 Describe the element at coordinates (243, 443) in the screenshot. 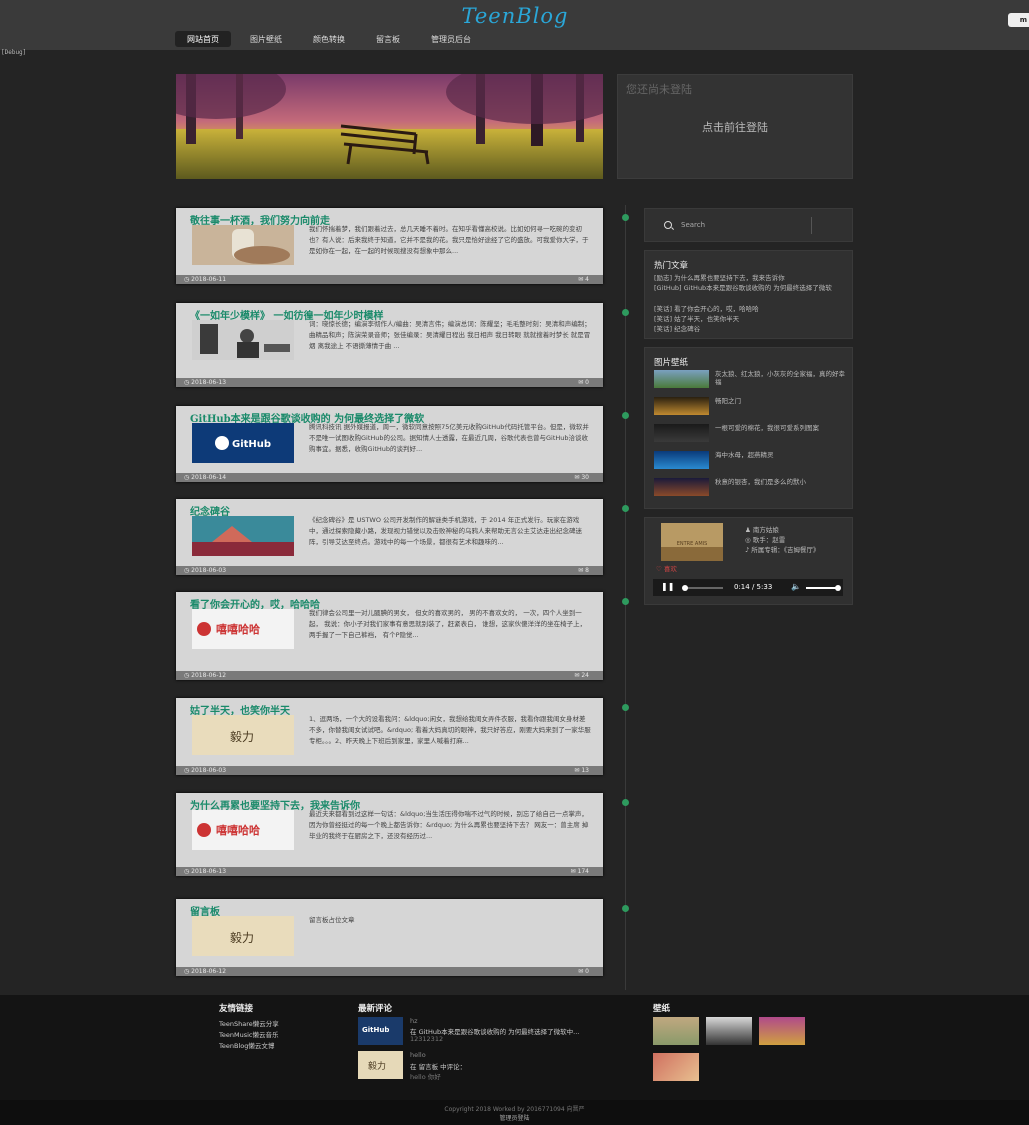

I see `post-thumbnail: GitHub` at that location.